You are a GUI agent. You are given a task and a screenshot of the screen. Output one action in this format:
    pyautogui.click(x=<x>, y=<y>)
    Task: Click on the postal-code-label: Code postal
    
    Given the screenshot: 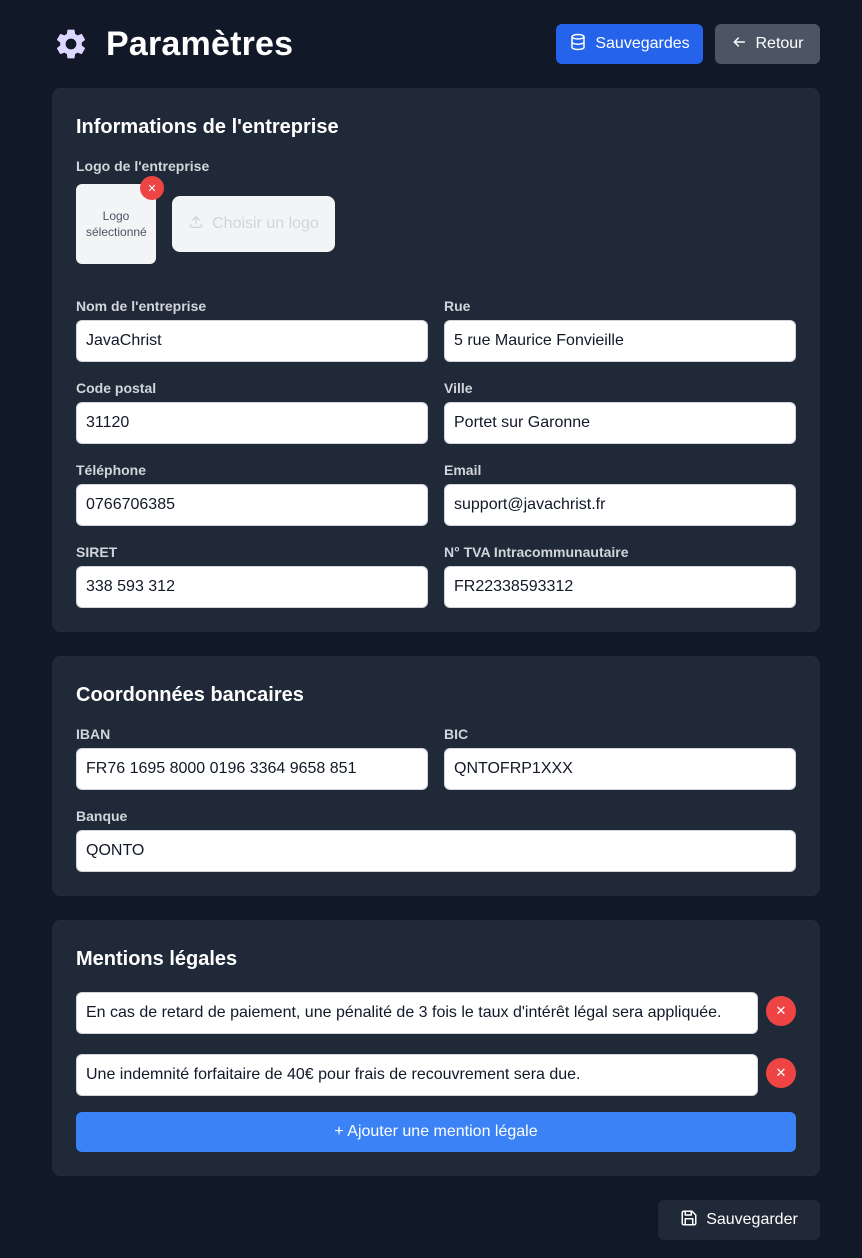 What is the action you would take?
    pyautogui.click(x=116, y=388)
    